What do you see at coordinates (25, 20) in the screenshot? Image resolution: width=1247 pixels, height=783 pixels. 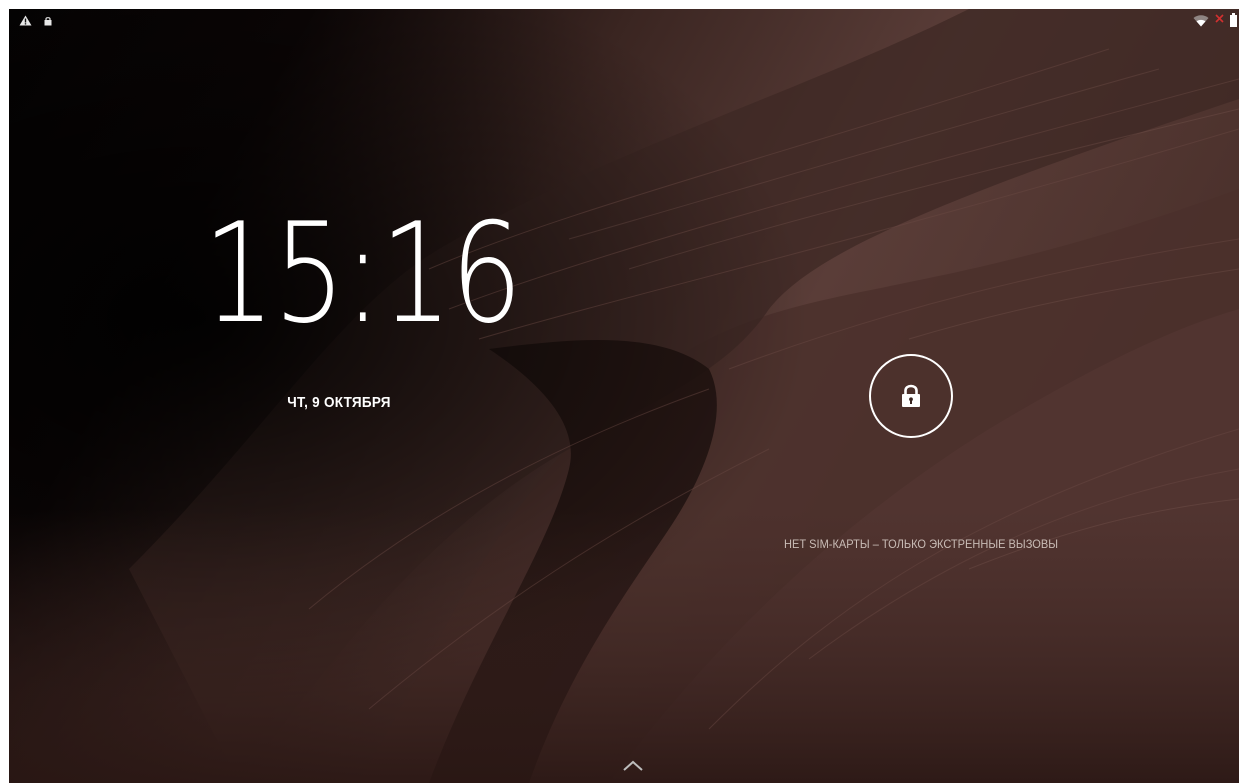 I see `warning-icon` at bounding box center [25, 20].